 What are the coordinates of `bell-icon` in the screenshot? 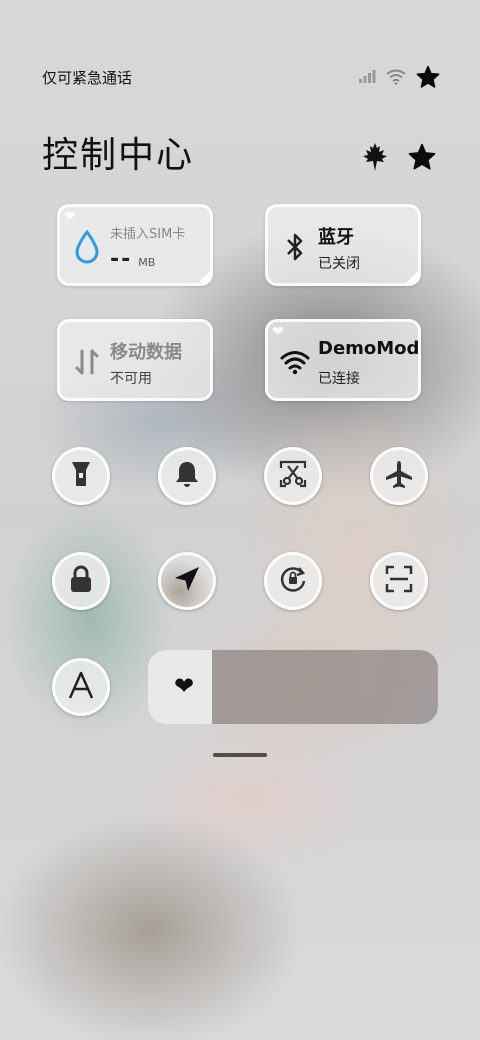 It's located at (187, 476).